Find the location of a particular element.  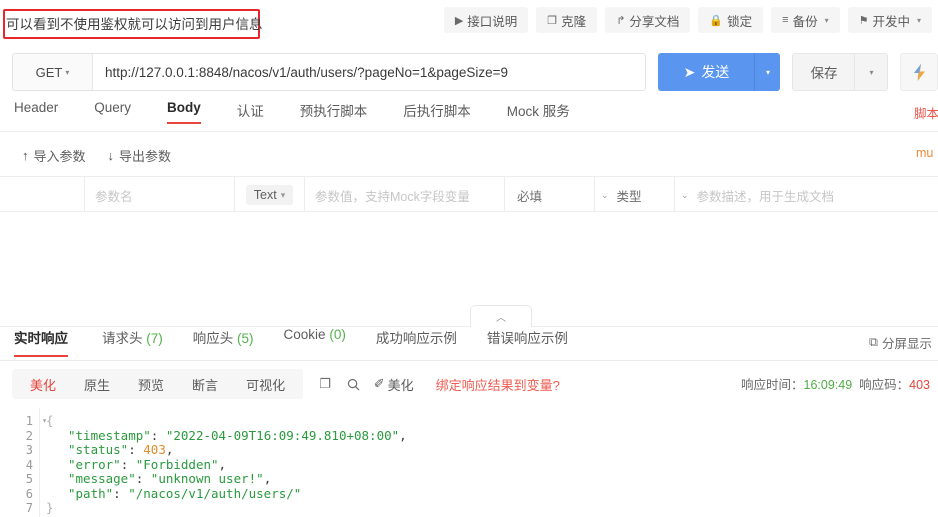

param-desc-cell: ⌄ 参数描述，用于生成文档 is located at coordinates (806, 195).